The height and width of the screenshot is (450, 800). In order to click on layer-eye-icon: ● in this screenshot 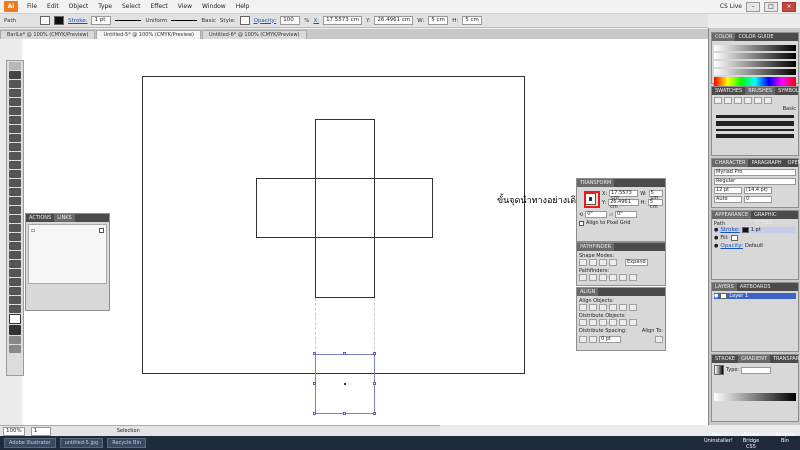, I will do `click(716, 296)`.